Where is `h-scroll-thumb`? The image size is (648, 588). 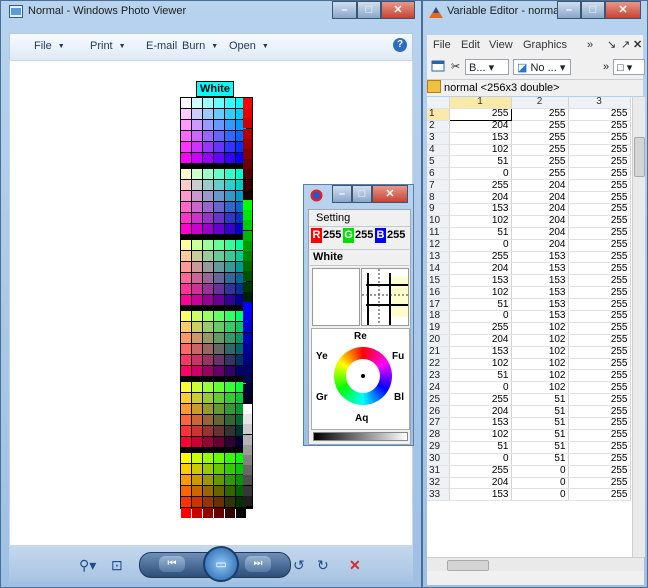 h-scroll-thumb is located at coordinates (468, 565).